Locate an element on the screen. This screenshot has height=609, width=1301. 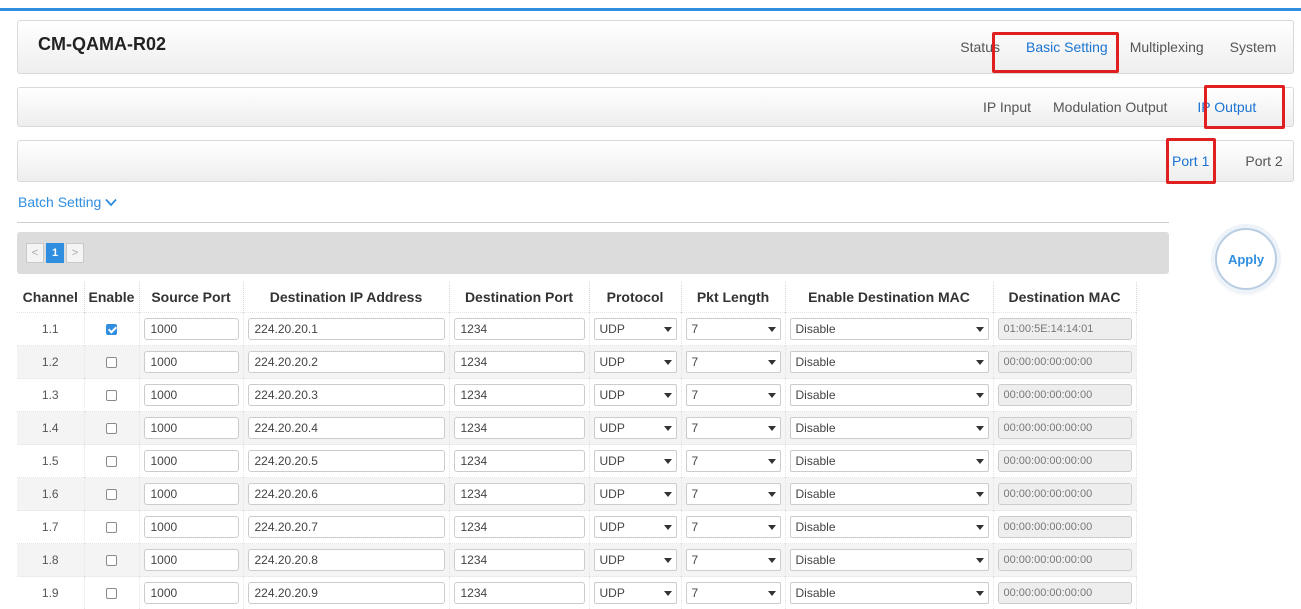
tab-ip-input: IP Input is located at coordinates (1007, 107).